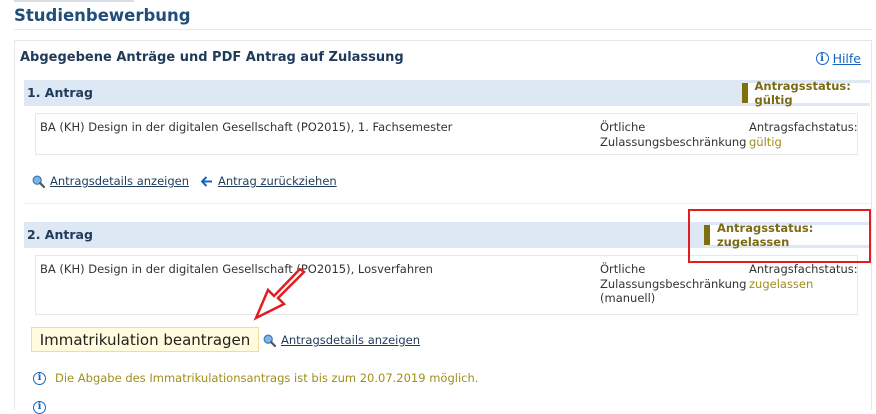 The image size is (876, 414). Describe the element at coordinates (781, 283) in the screenshot. I see `fach-status-value: zugelassen` at that location.